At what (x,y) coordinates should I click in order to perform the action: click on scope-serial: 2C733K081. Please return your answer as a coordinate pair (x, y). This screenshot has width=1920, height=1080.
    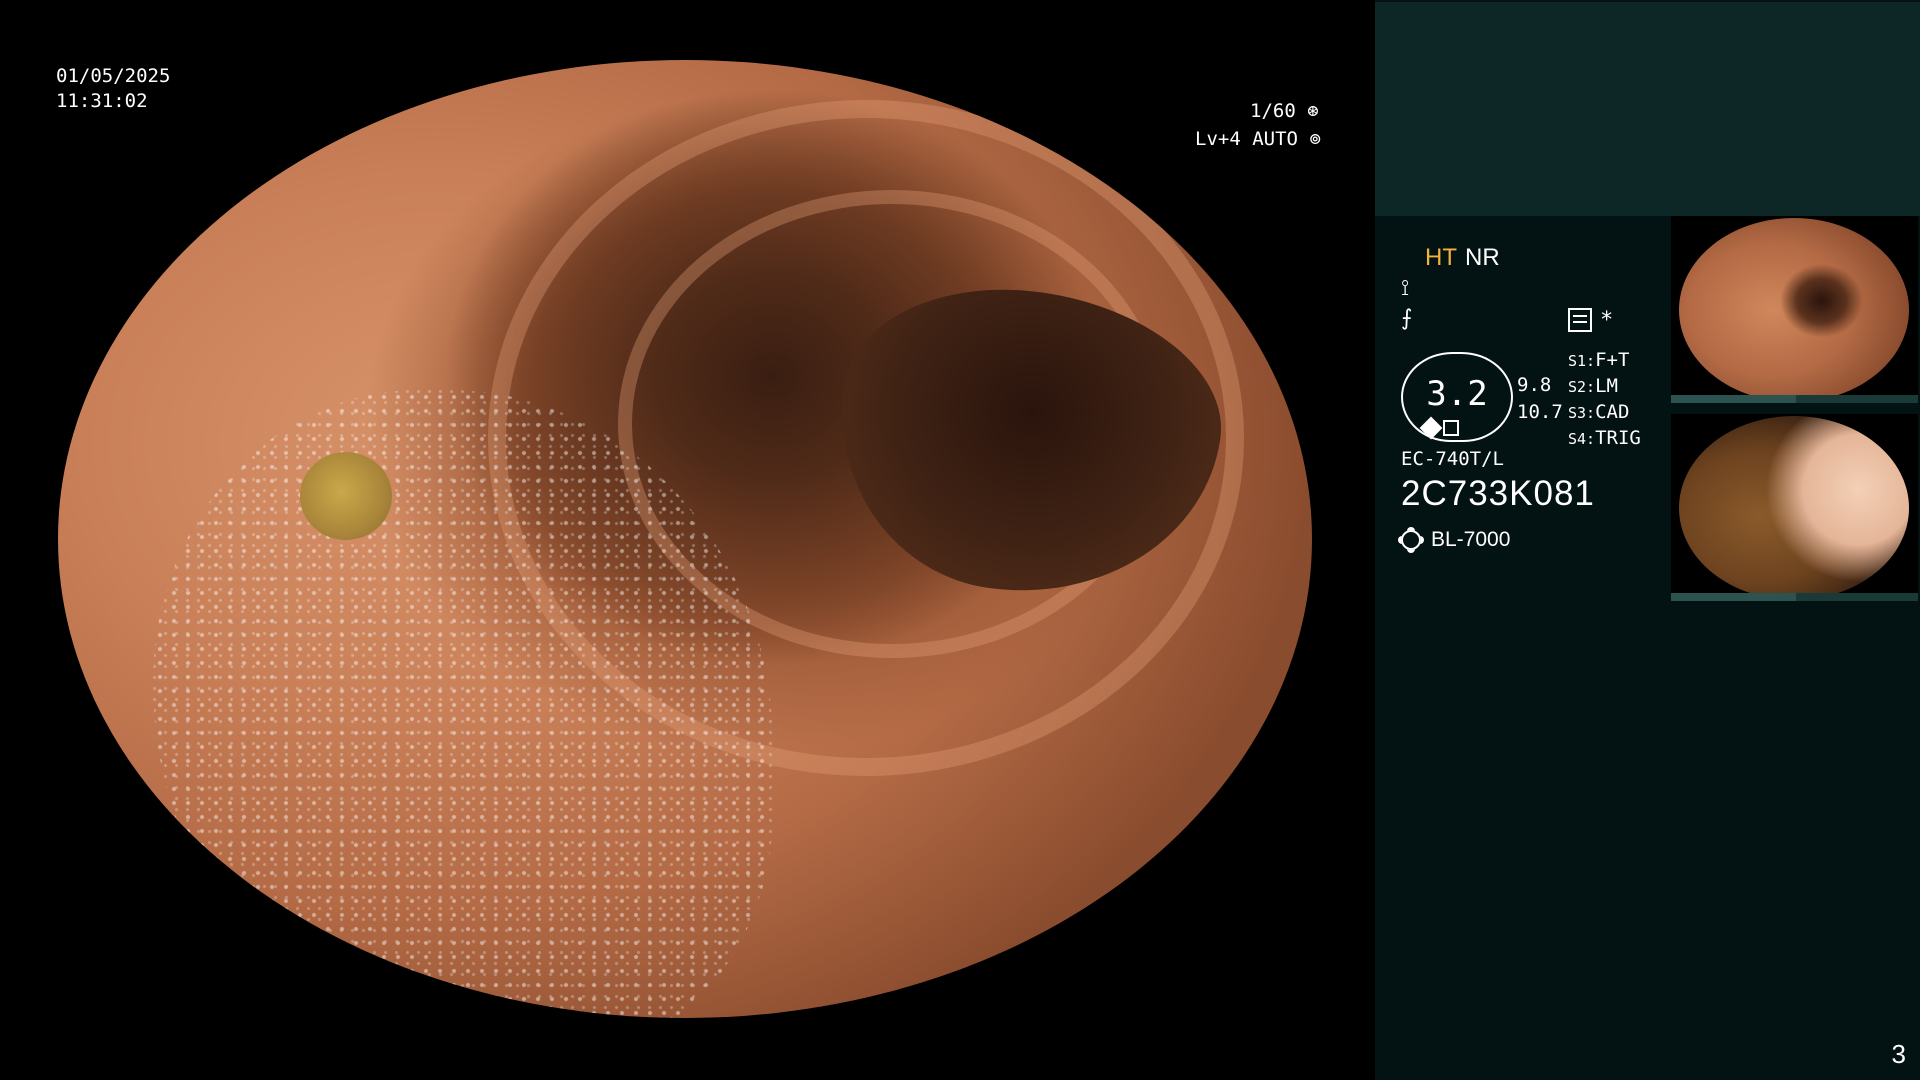
    Looking at the image, I should click on (1498, 493).